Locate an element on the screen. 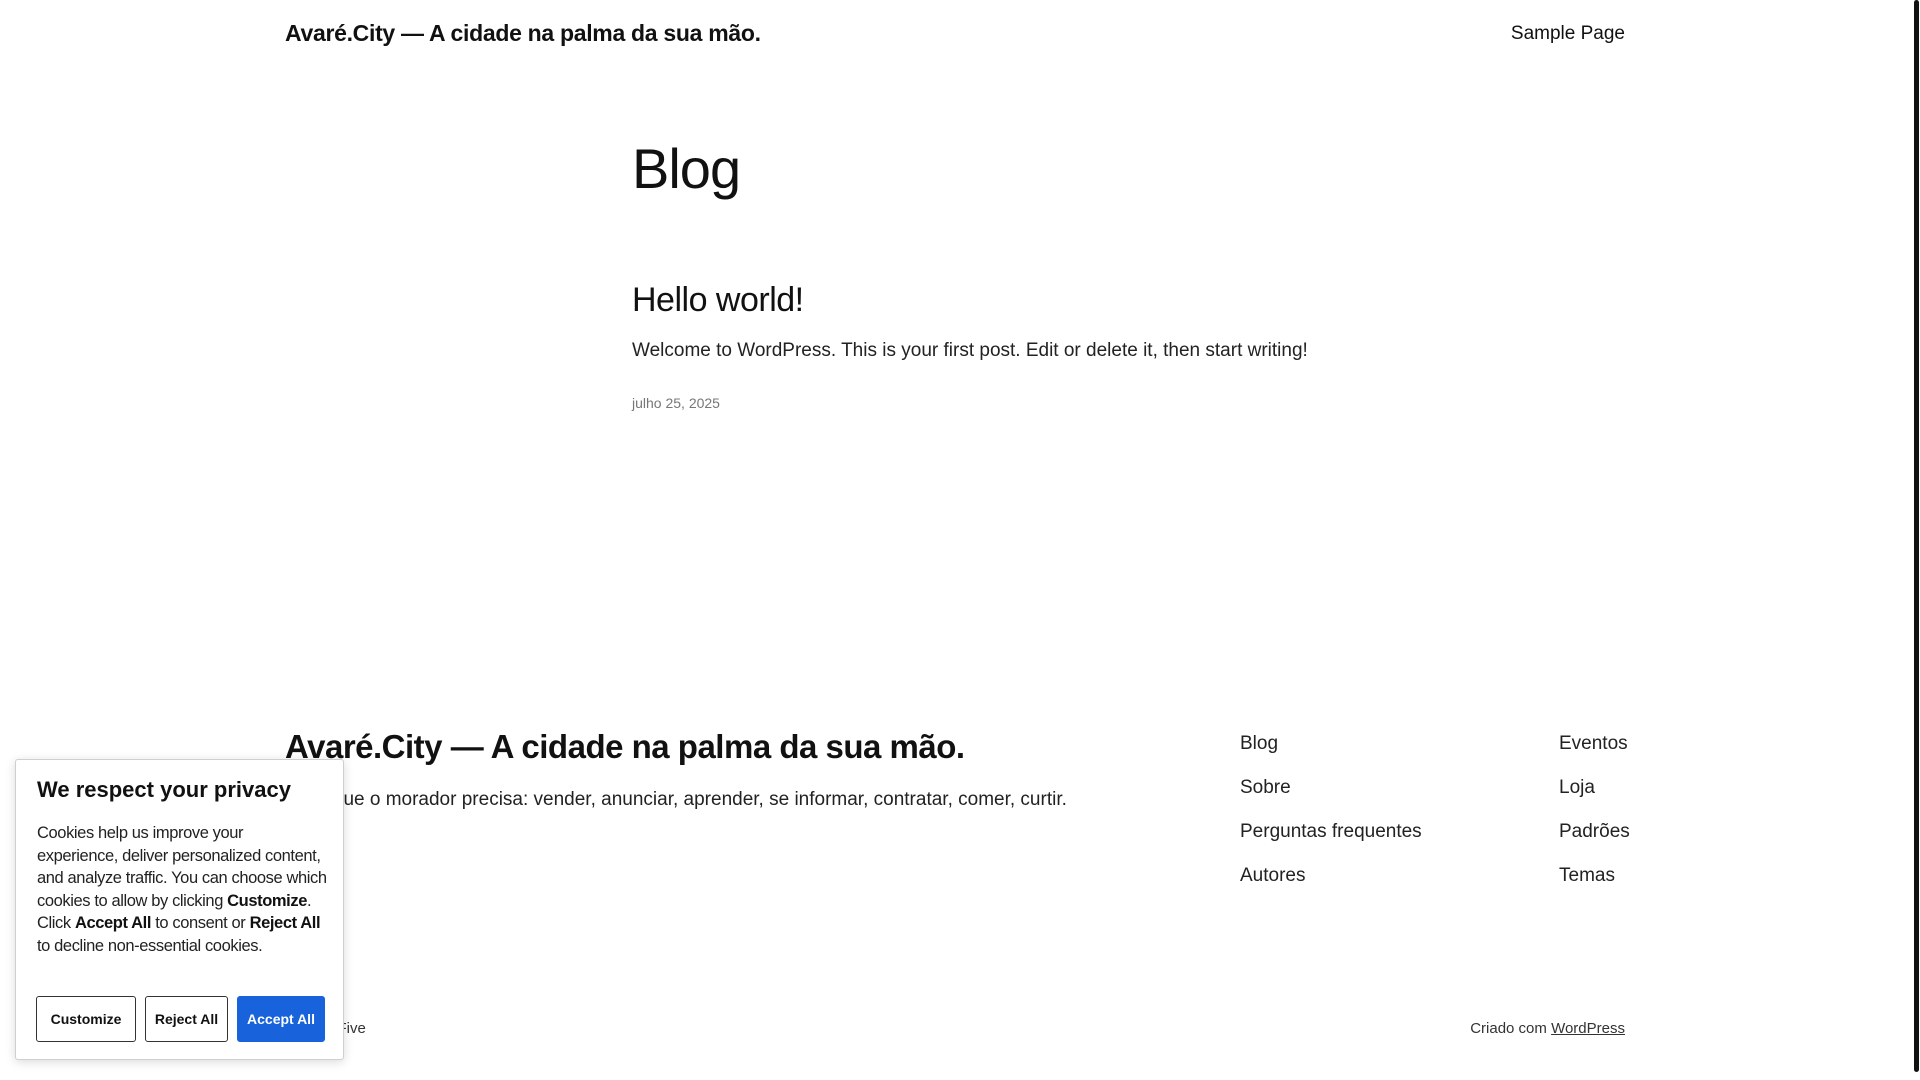 This screenshot has height=1080, width=1920. footer-link-loja: Loja is located at coordinates (1594, 796).